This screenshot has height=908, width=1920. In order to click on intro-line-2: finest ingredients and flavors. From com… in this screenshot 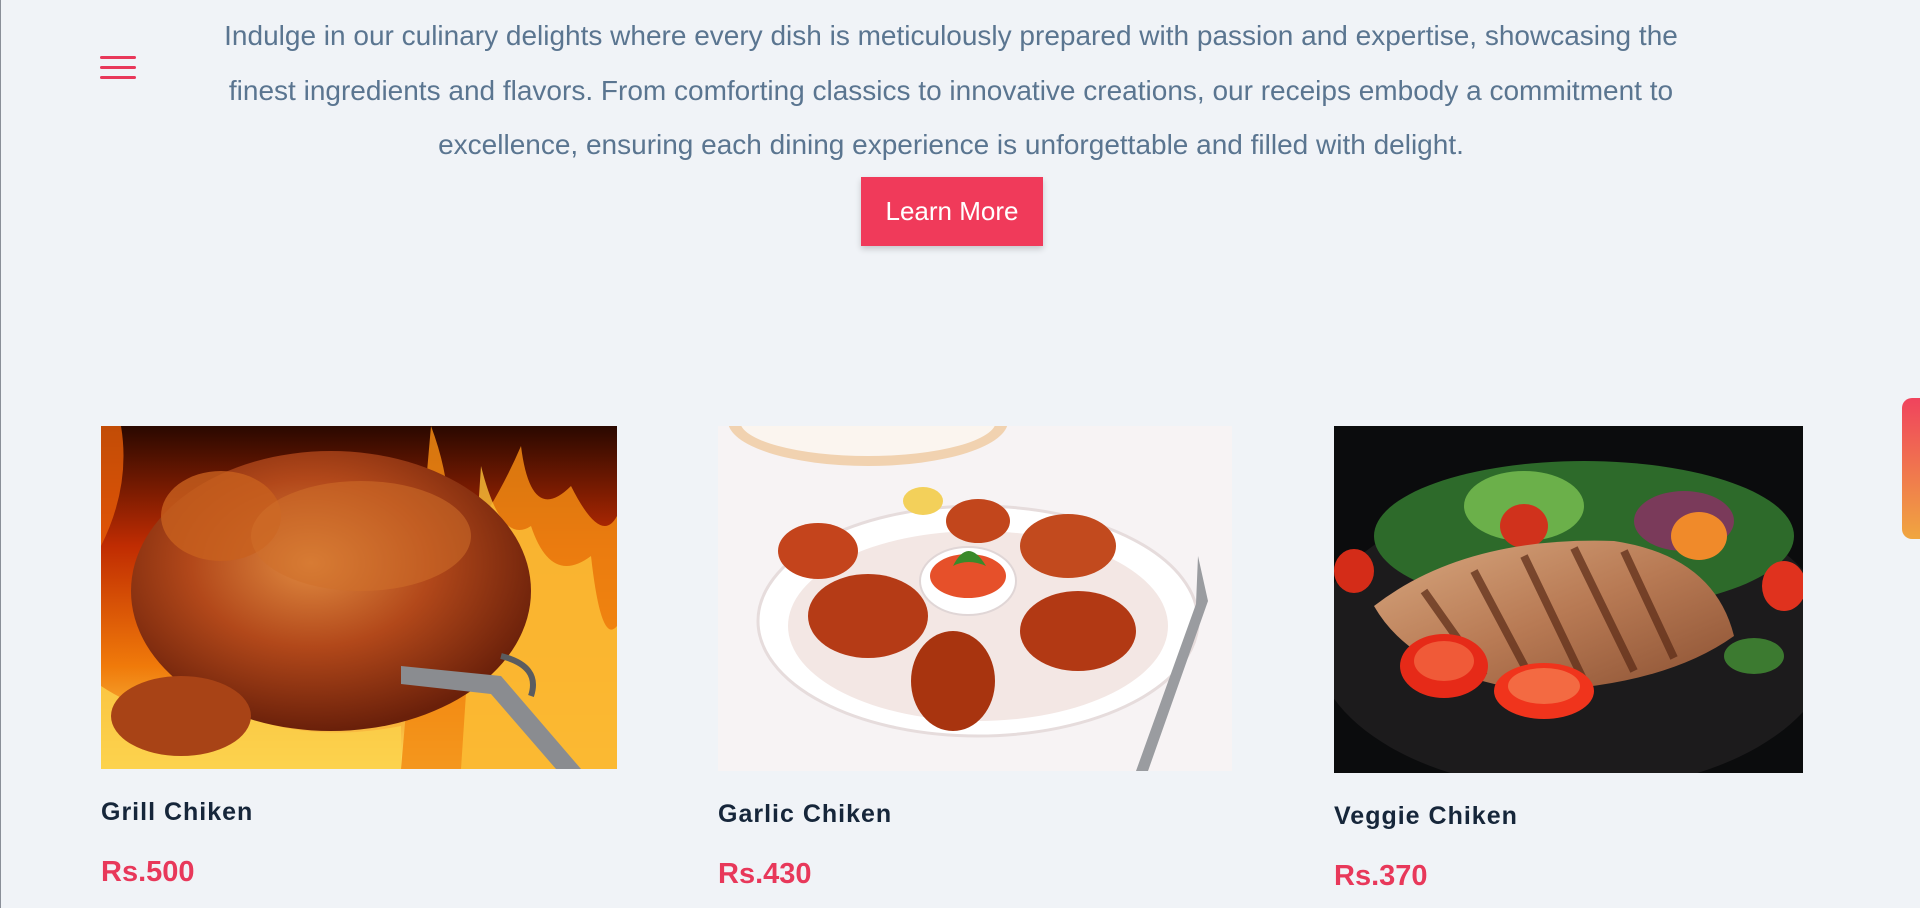, I will do `click(951, 90)`.